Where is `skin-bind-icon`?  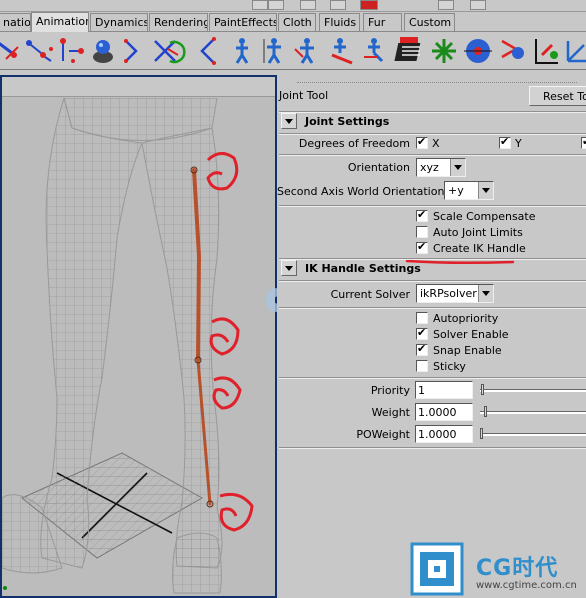 skin-bind-icon is located at coordinates (307, 51).